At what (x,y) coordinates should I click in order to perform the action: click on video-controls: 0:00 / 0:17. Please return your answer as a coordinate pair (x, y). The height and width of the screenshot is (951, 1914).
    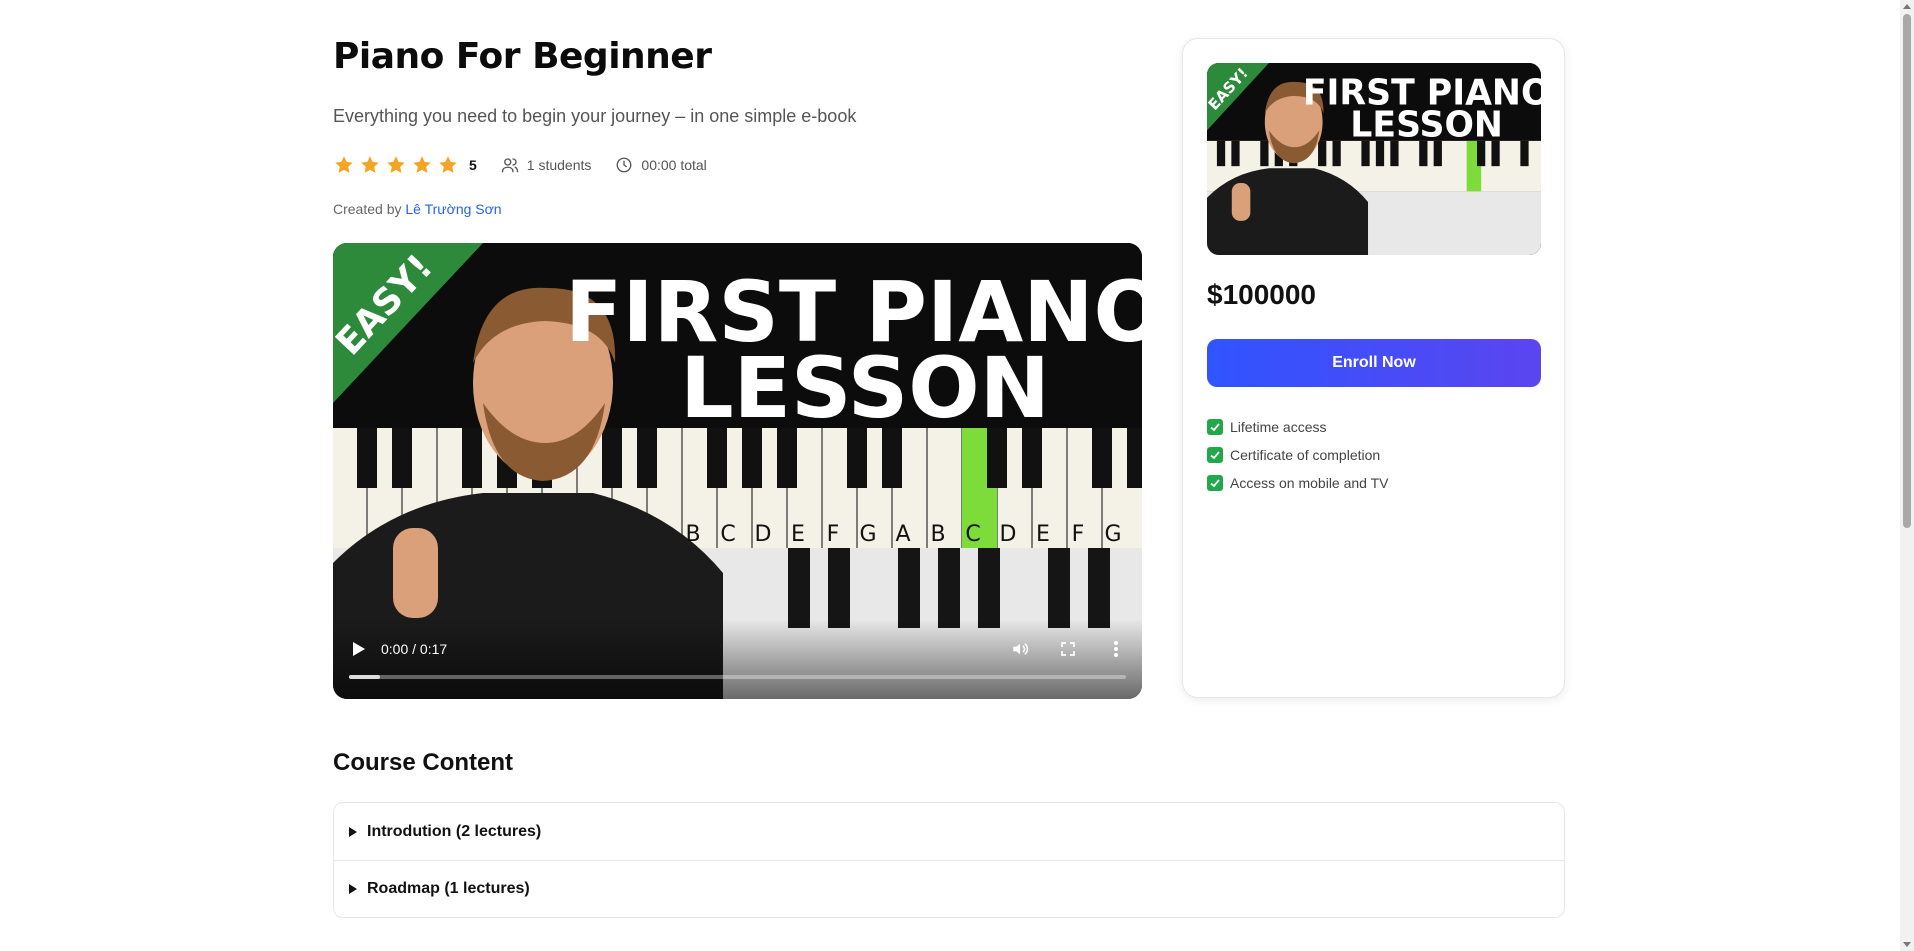
    Looking at the image, I should click on (737, 659).